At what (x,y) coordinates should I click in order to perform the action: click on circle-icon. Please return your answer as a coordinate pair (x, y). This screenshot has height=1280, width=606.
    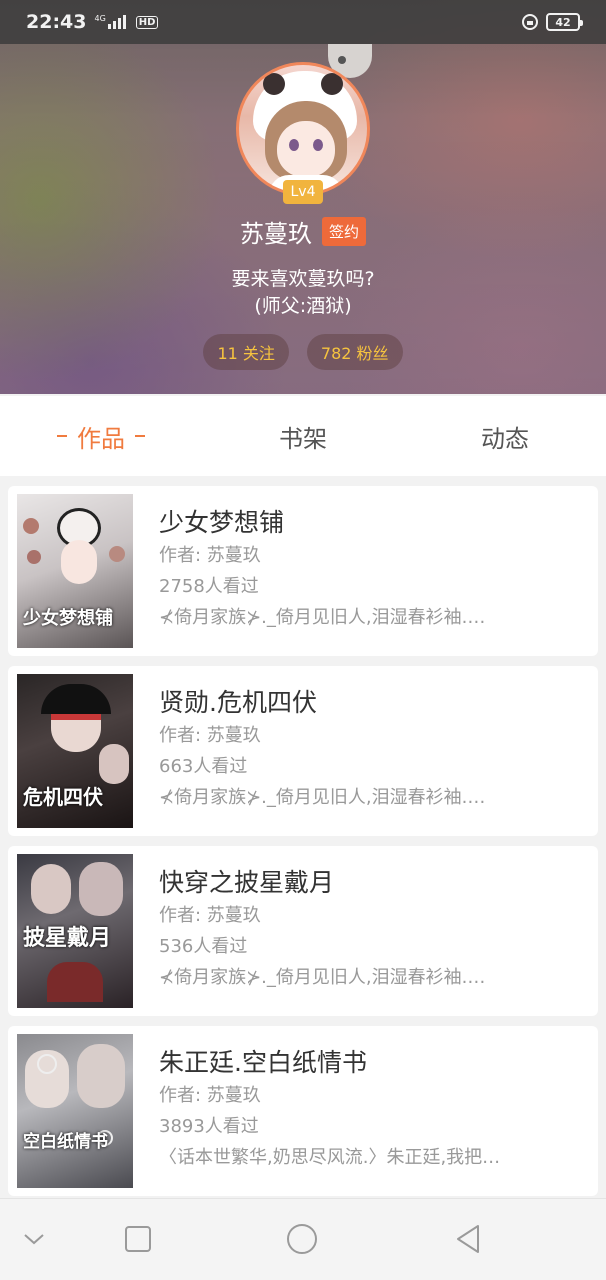
    Looking at the image, I should click on (302, 1239).